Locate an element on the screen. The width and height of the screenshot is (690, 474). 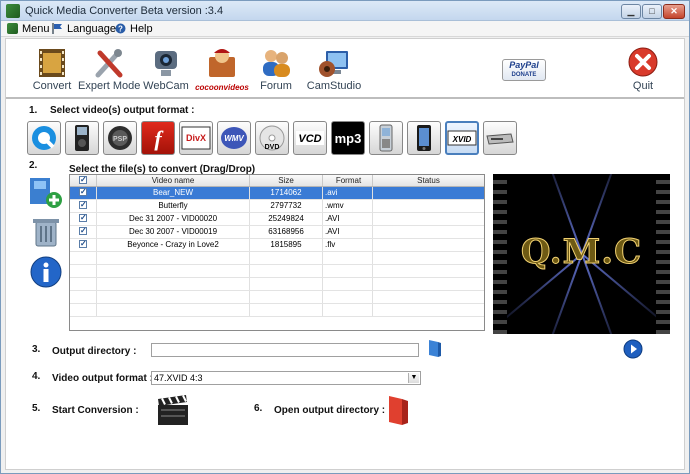
toolbar: Convert Expert Mode WebCam cocoonvideos is located at coordinates (345, 69).